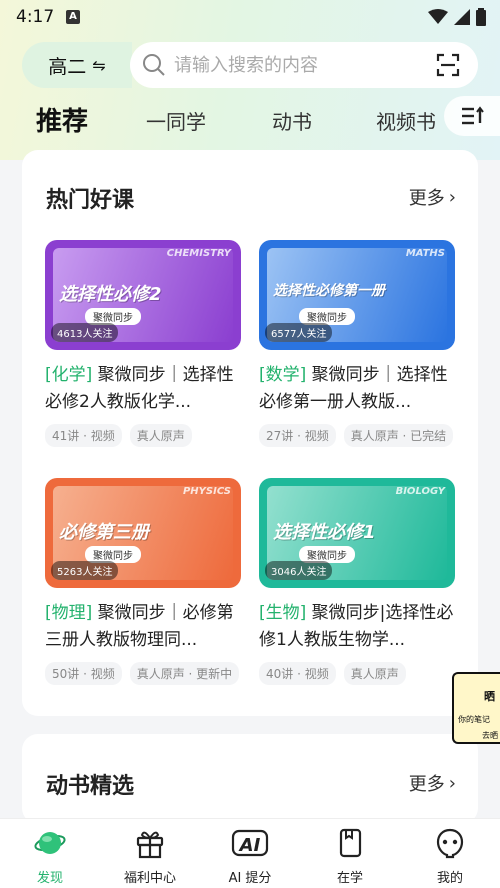 Image resolution: width=500 pixels, height=888 pixels. I want to click on search-input, so click(294, 65).